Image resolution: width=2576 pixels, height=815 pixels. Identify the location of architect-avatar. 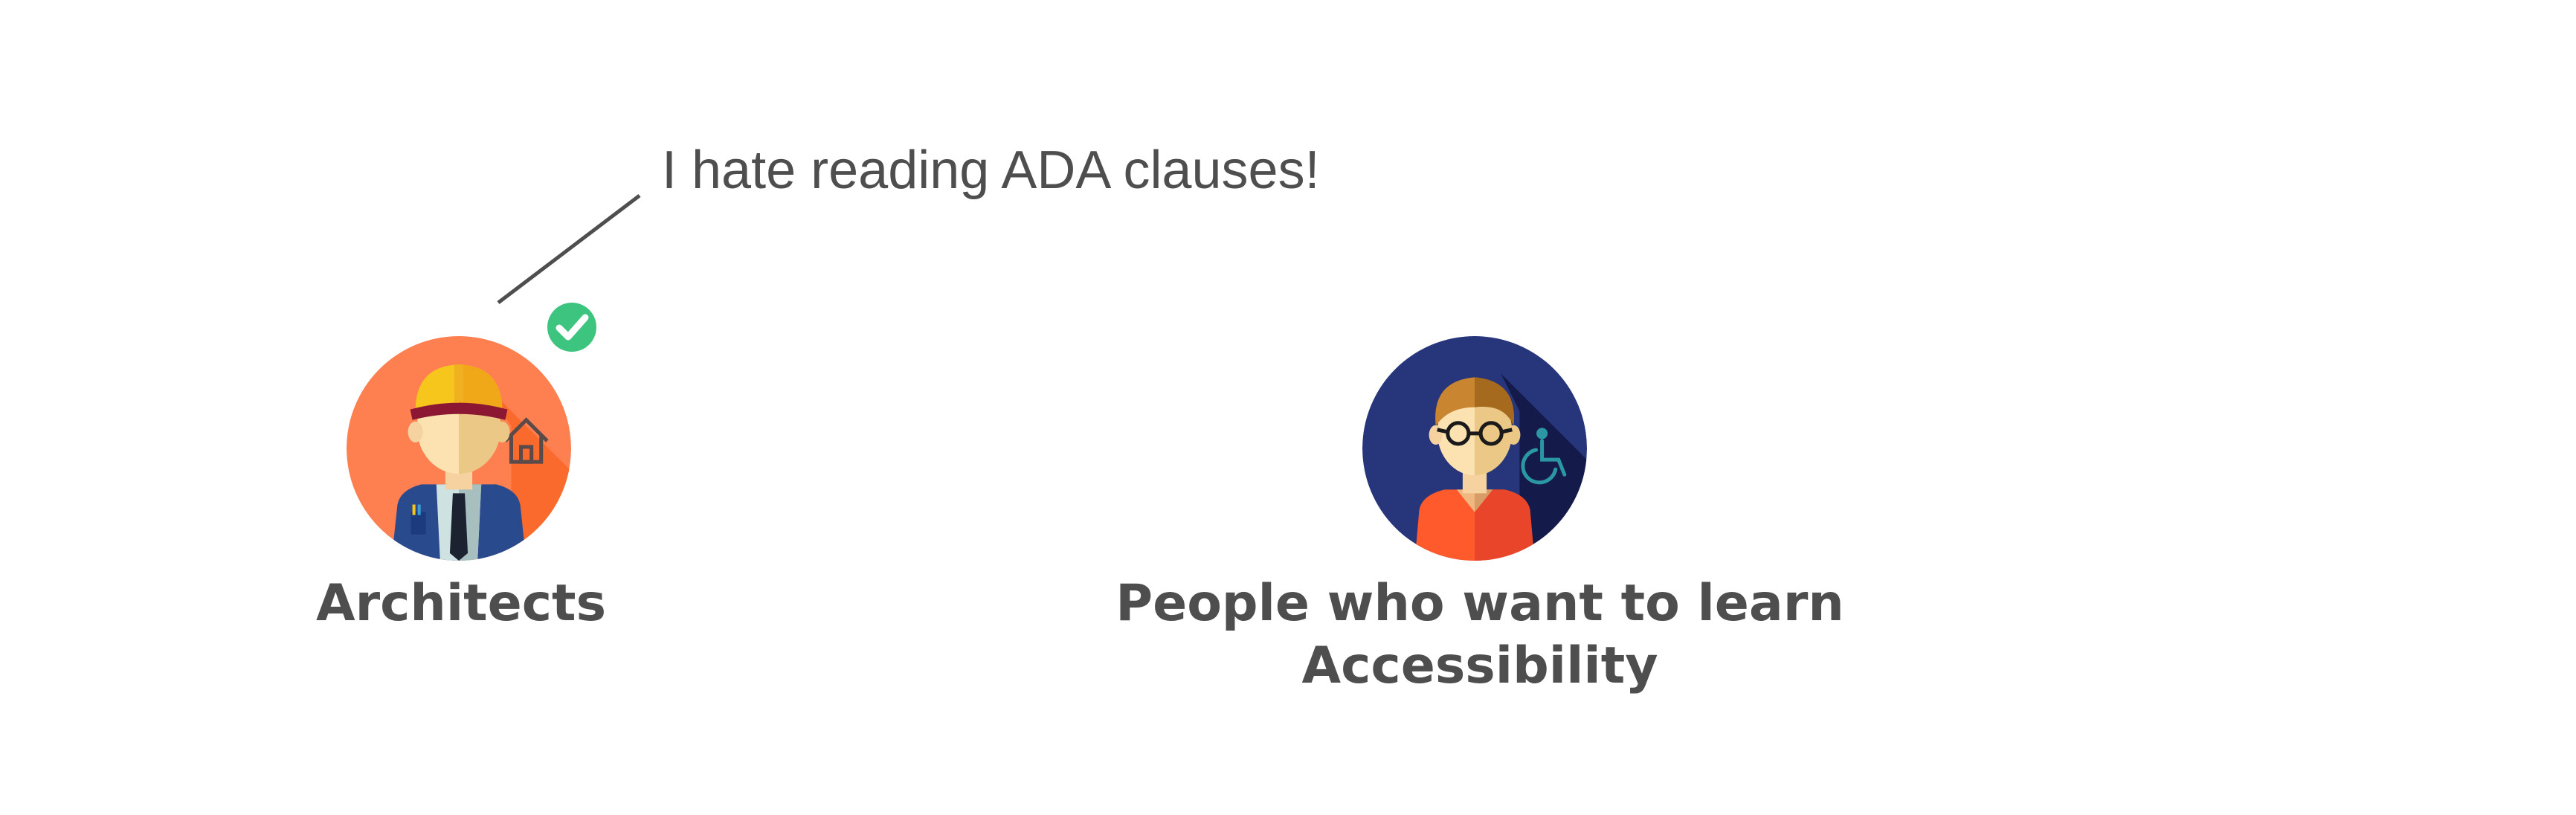
(459, 448).